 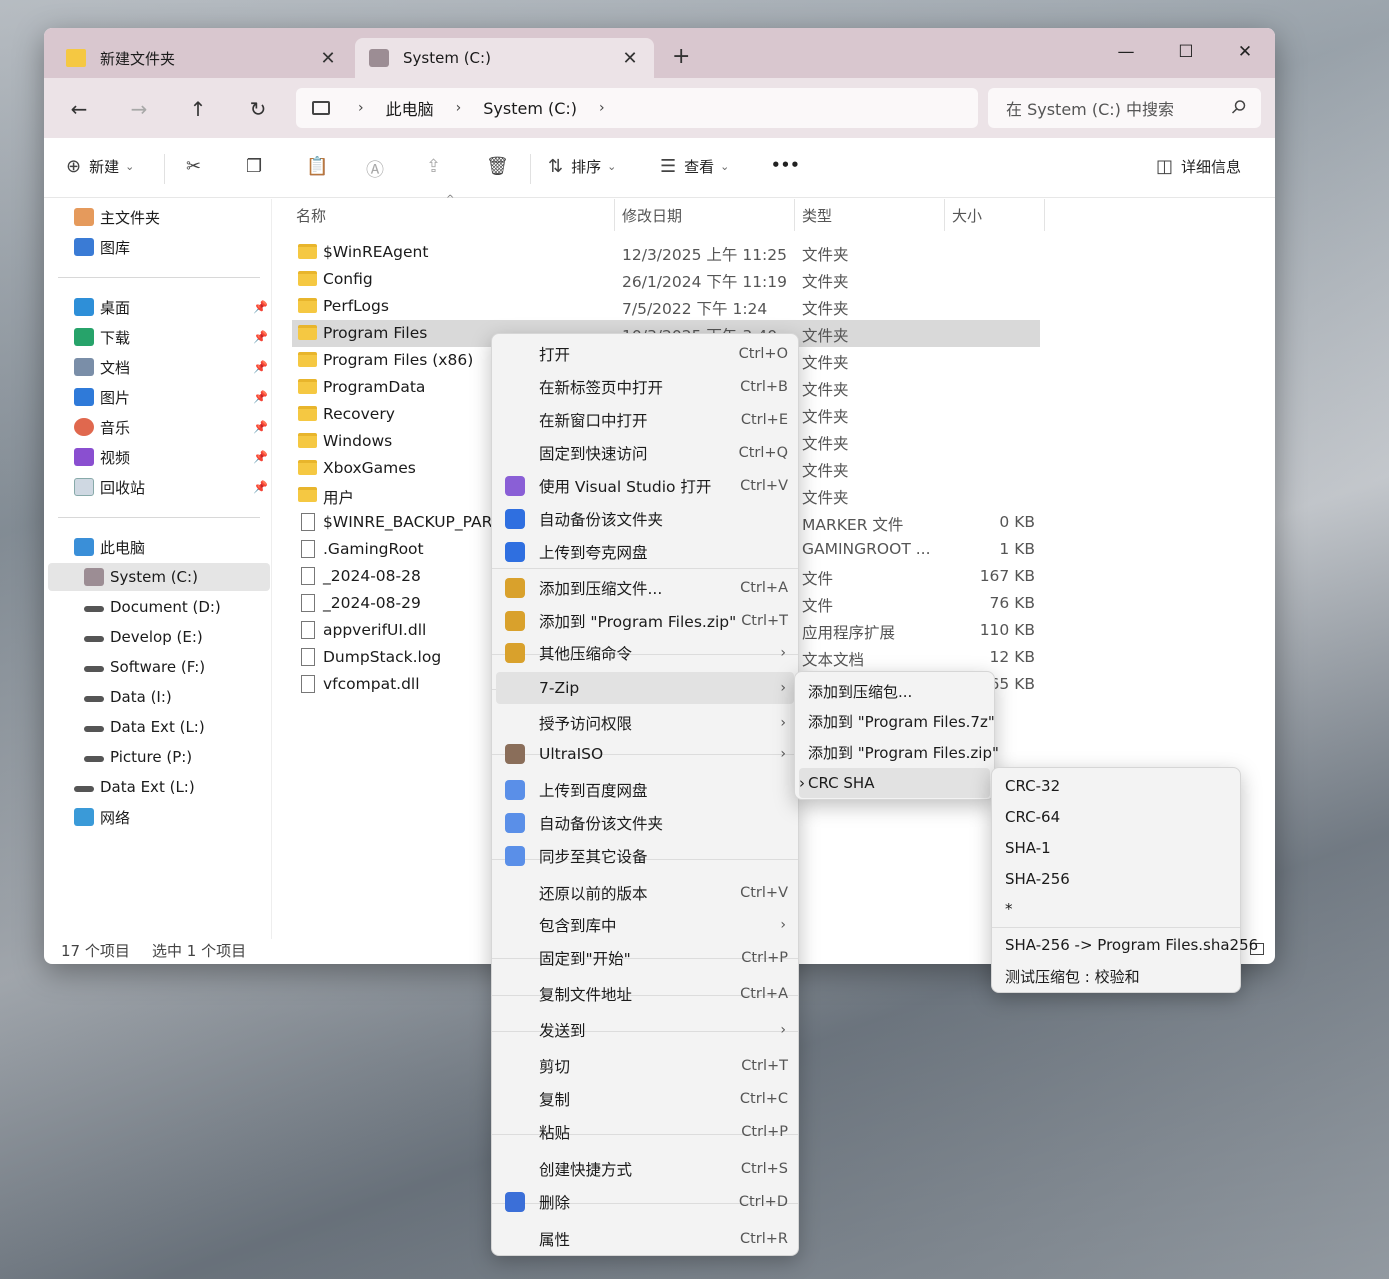 I want to click on sidebar-item-system-c: System (C:), so click(x=159, y=577).